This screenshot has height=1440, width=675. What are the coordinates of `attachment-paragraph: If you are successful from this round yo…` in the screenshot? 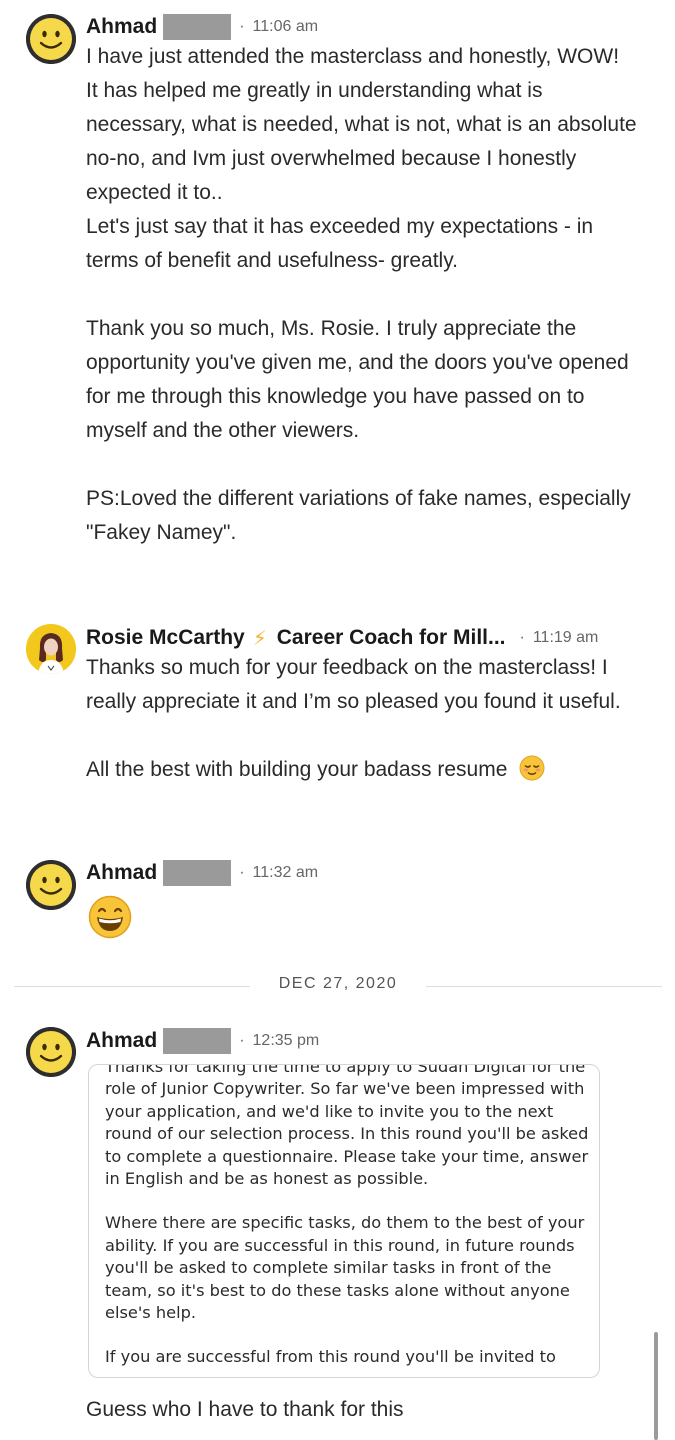 It's located at (330, 1357).